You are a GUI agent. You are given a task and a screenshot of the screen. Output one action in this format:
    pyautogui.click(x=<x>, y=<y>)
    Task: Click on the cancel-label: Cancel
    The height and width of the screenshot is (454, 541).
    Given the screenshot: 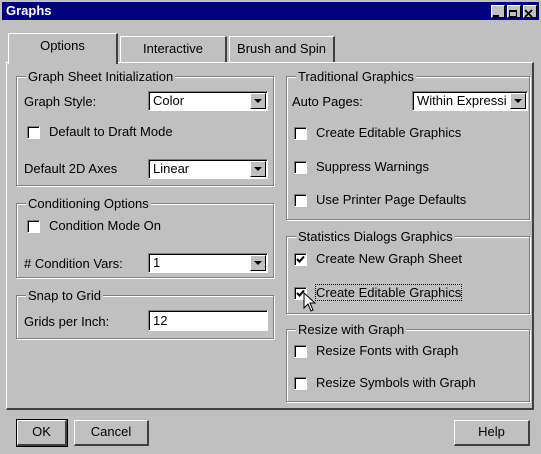 What is the action you would take?
    pyautogui.click(x=111, y=431)
    